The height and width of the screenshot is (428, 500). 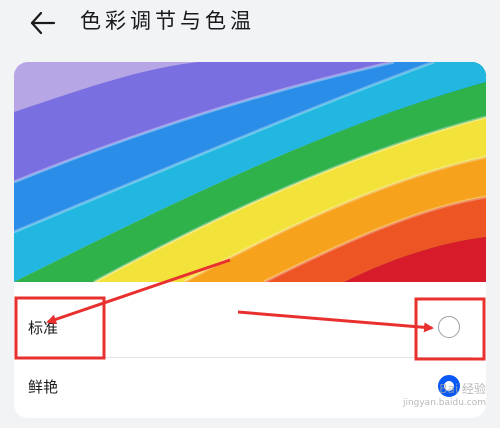 What do you see at coordinates (444, 403) in the screenshot?
I see `watermark-url: jingyan.baidu.com` at bounding box center [444, 403].